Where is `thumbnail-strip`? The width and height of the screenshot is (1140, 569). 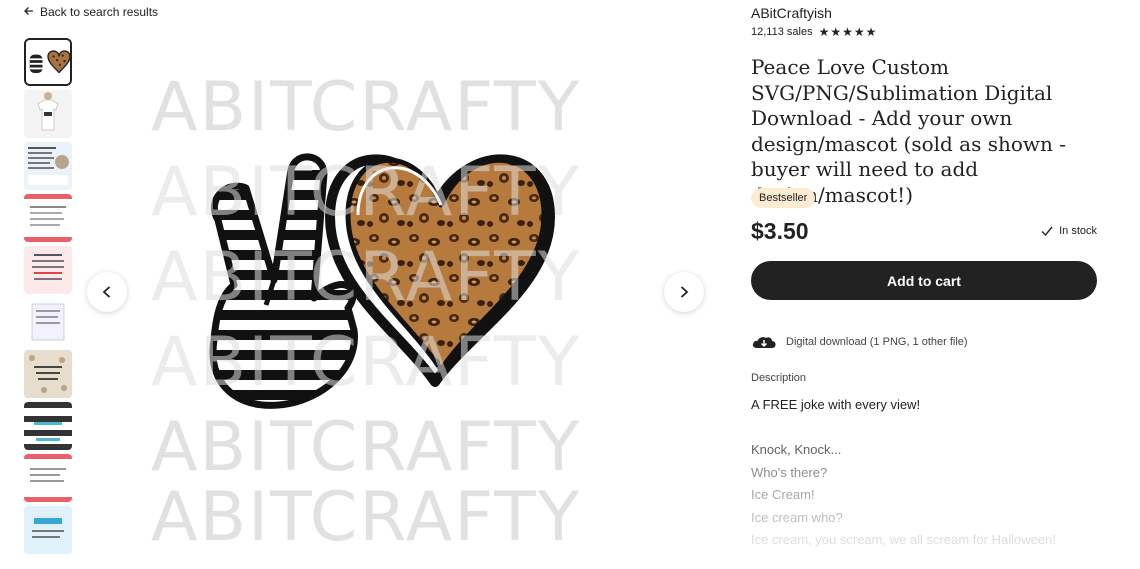
thumbnail-strip is located at coordinates (49, 298).